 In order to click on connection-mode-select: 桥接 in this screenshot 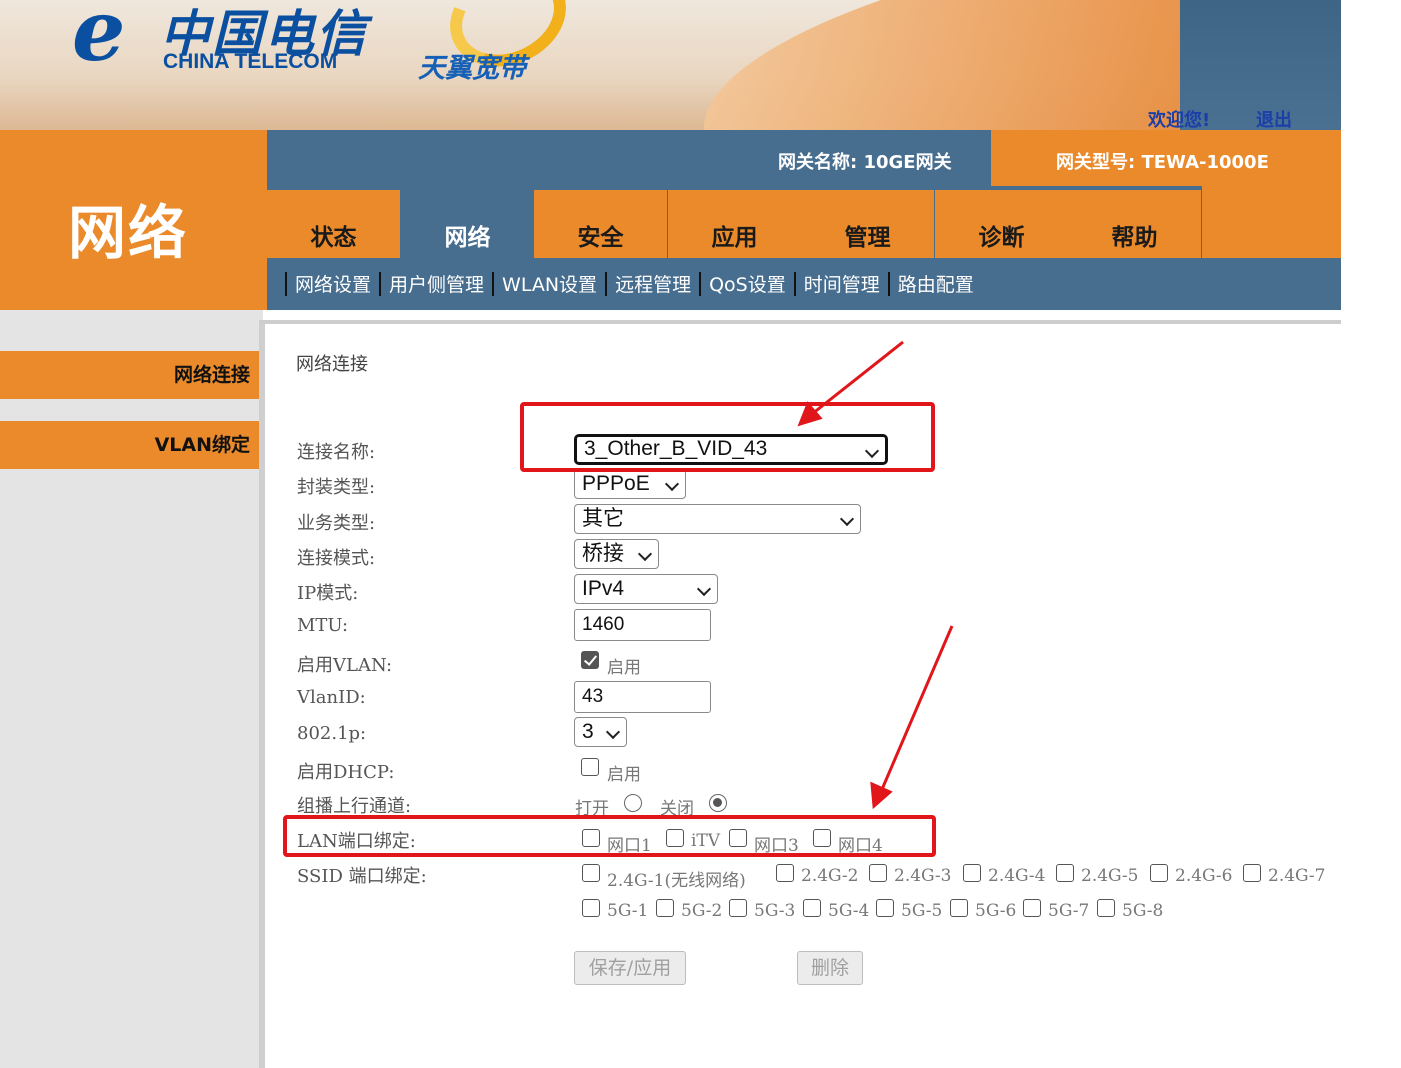, I will do `click(616, 554)`.